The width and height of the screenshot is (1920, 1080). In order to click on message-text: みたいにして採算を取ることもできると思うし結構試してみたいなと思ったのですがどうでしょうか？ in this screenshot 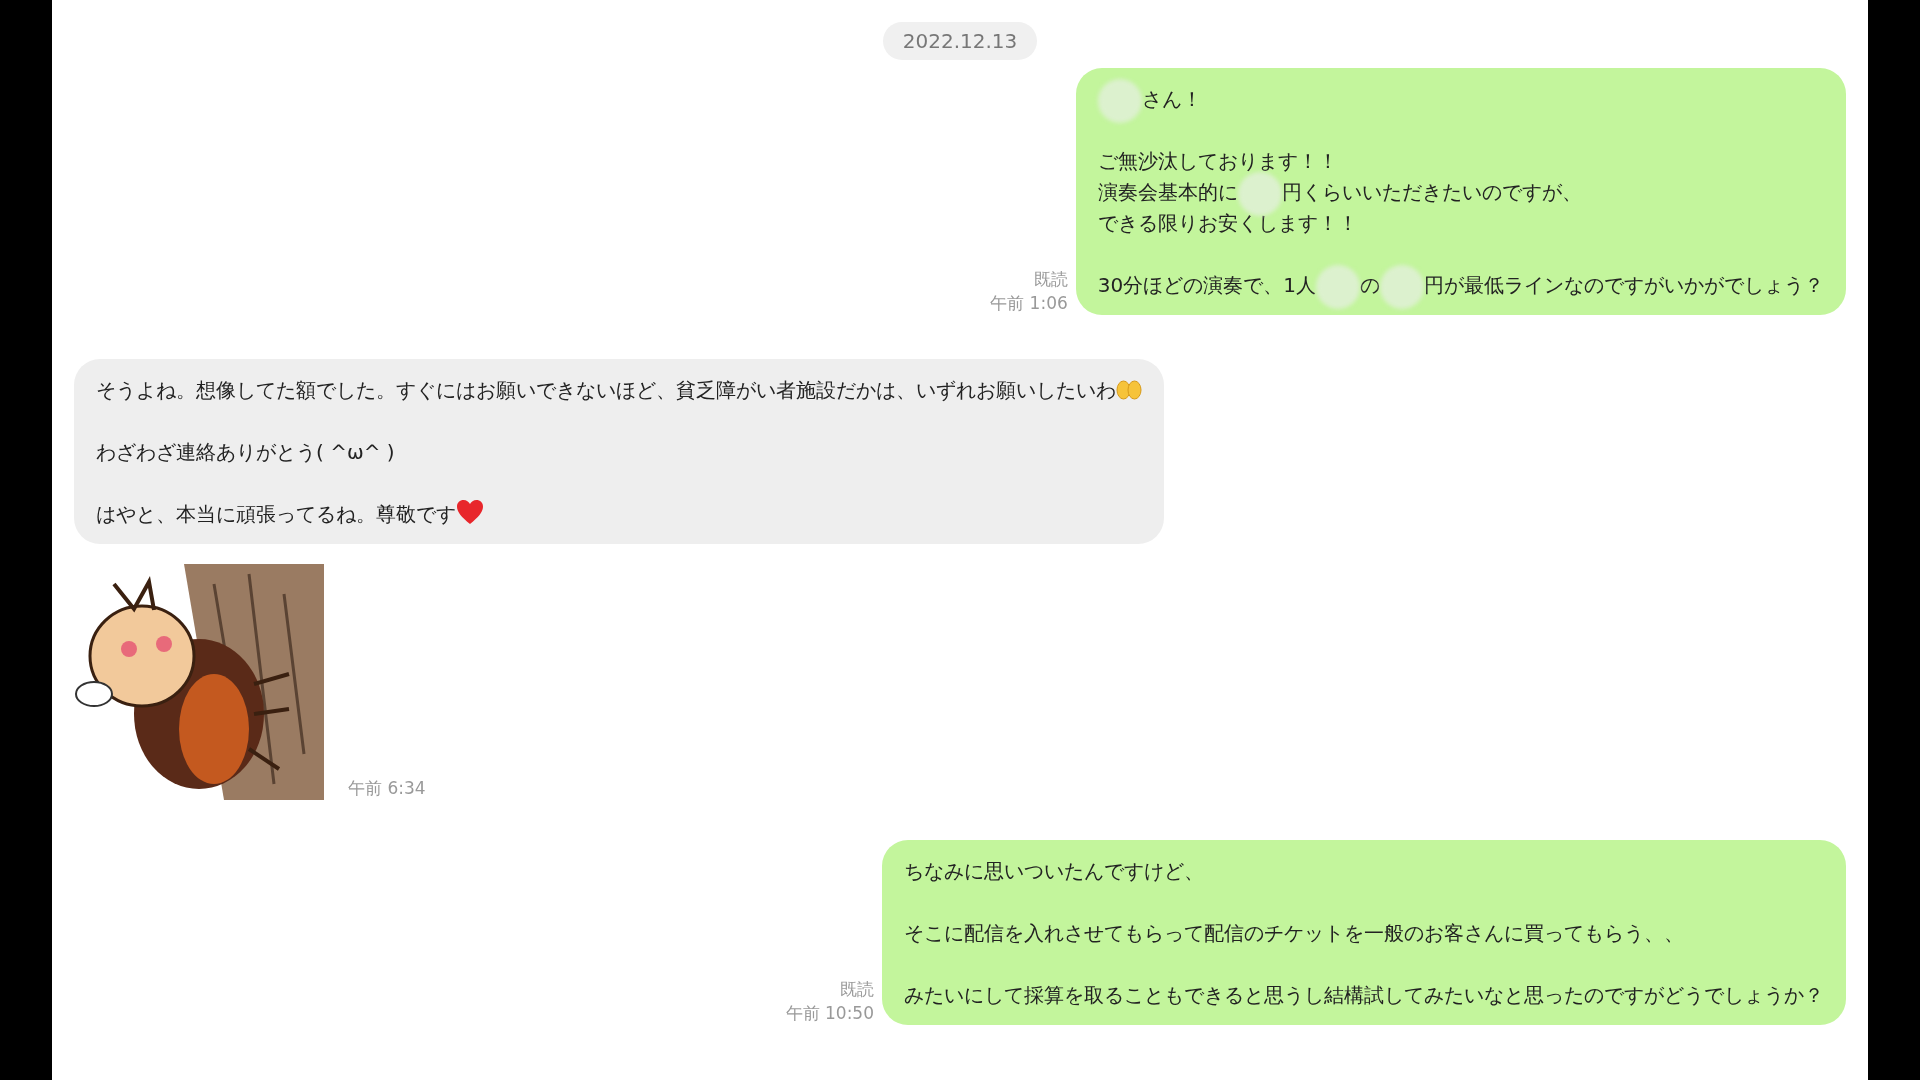, I will do `click(1364, 995)`.